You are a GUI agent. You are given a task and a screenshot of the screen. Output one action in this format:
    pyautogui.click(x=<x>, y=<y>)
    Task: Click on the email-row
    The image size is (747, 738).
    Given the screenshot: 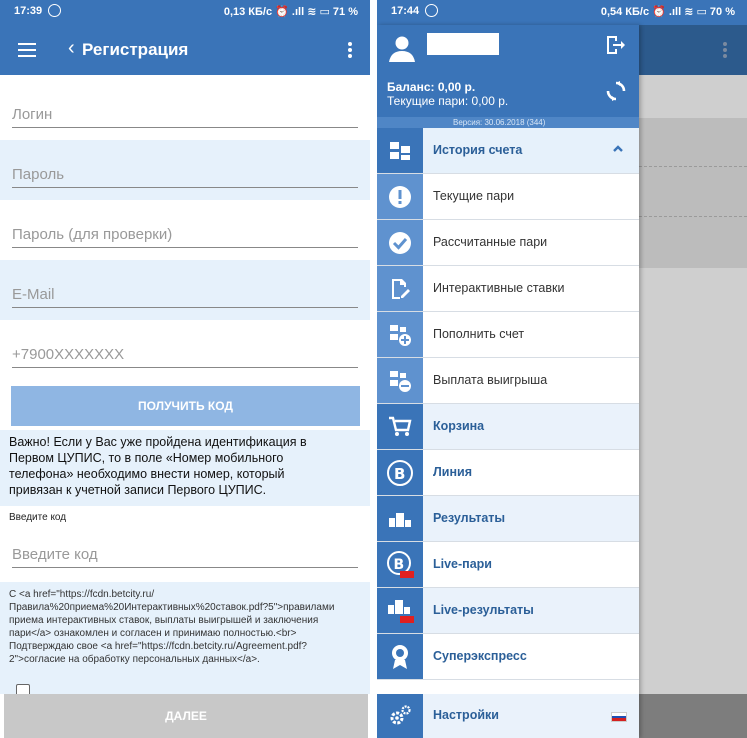 What is the action you would take?
    pyautogui.click(x=185, y=290)
    